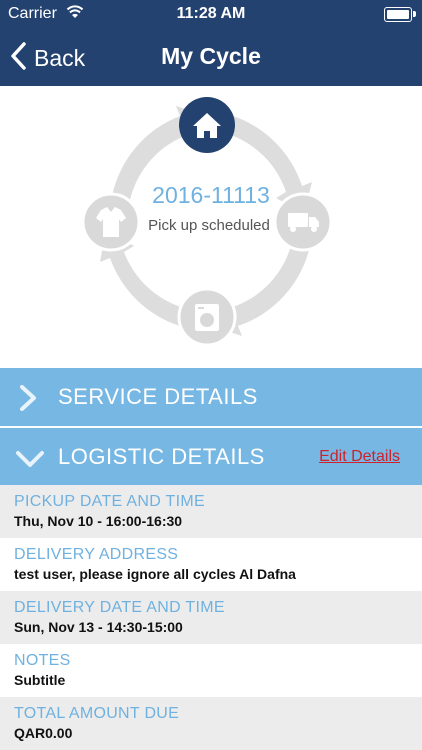  I want to click on detail-label: DELIVERY ADDRESS, so click(96, 554).